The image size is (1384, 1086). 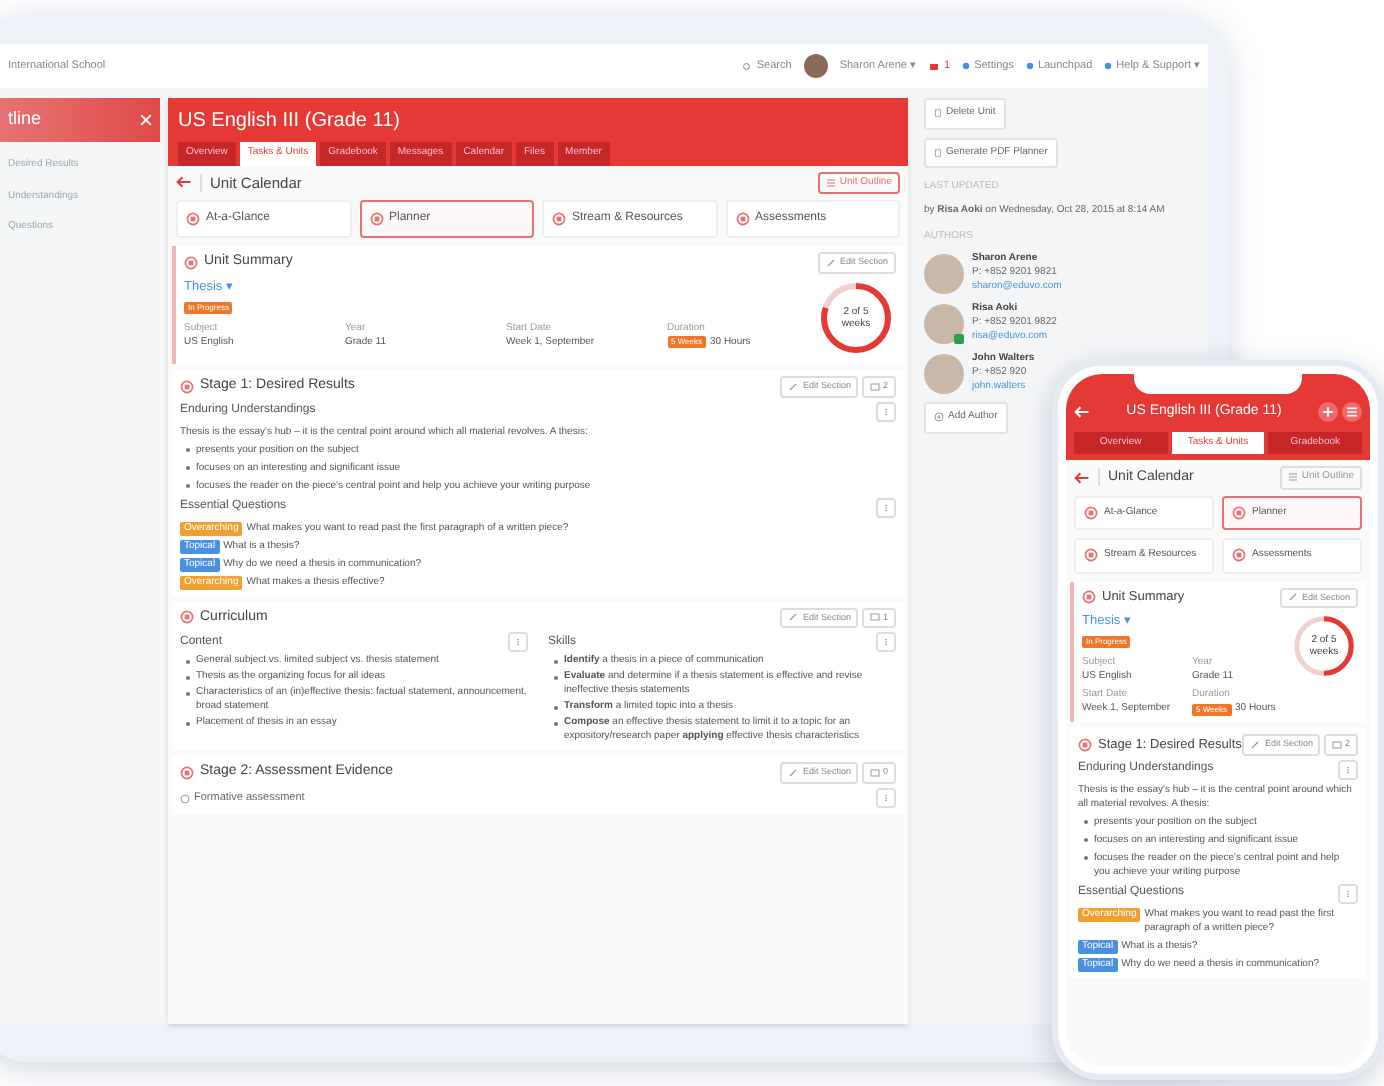 What do you see at coordinates (146, 120) in the screenshot?
I see `close-icon` at bounding box center [146, 120].